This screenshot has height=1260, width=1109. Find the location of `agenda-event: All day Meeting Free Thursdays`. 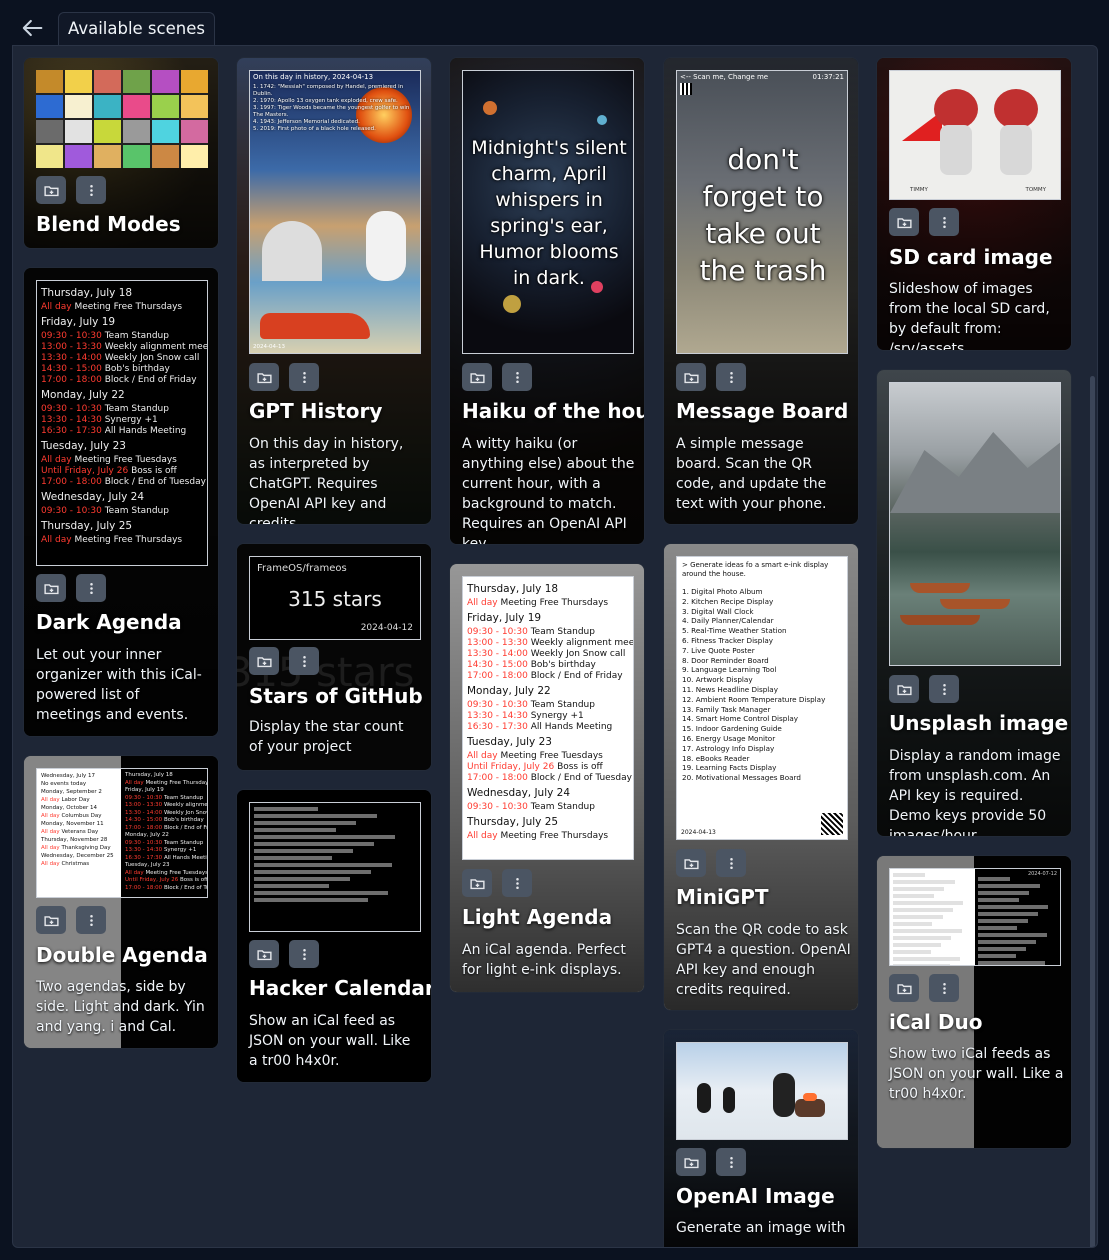

agenda-event: All day Meeting Free Thursdays is located at coordinates (122, 540).